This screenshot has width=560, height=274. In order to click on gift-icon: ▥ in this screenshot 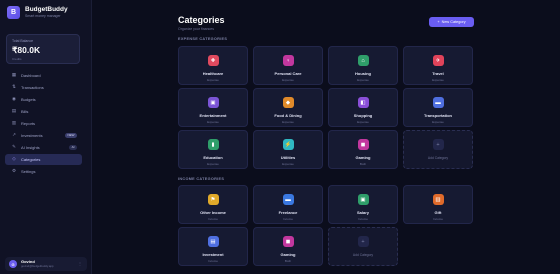, I will do `click(438, 199)`.